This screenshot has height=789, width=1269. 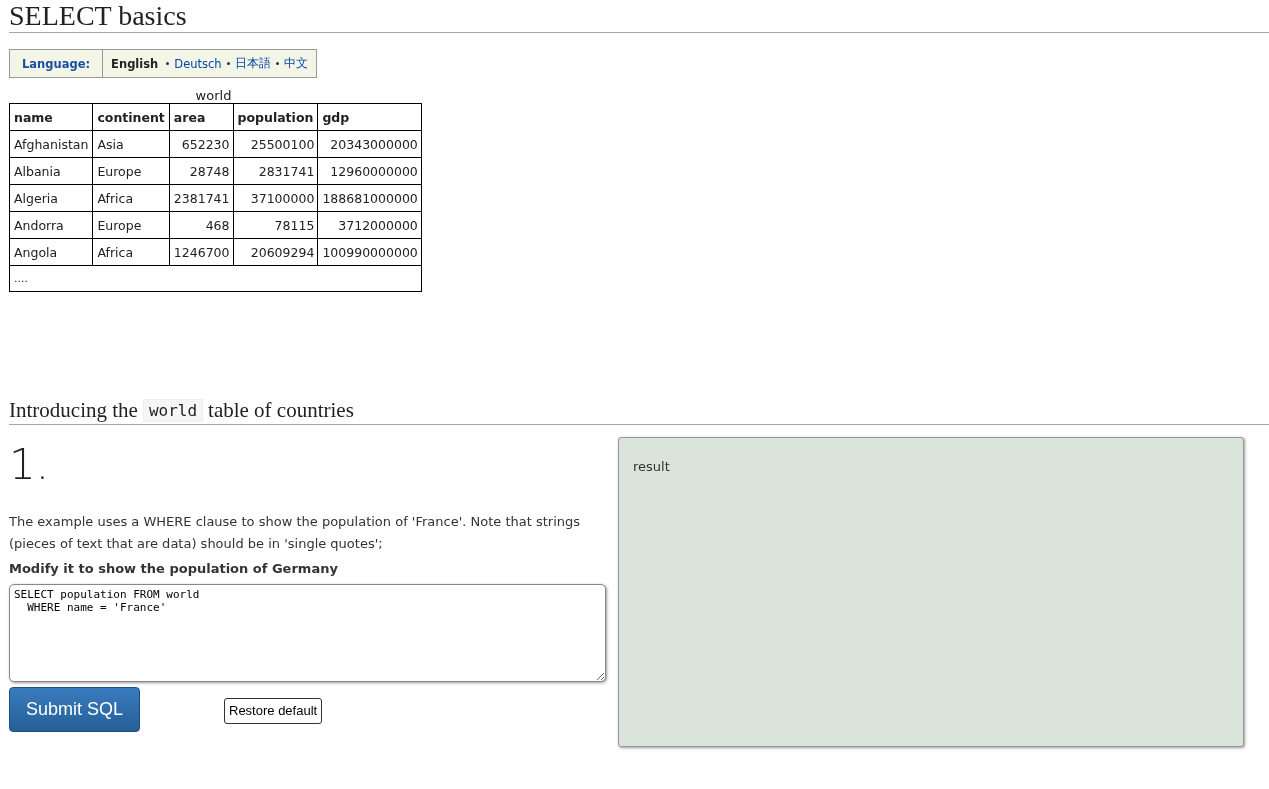 I want to click on table-cell: 2381741, so click(x=201, y=198).